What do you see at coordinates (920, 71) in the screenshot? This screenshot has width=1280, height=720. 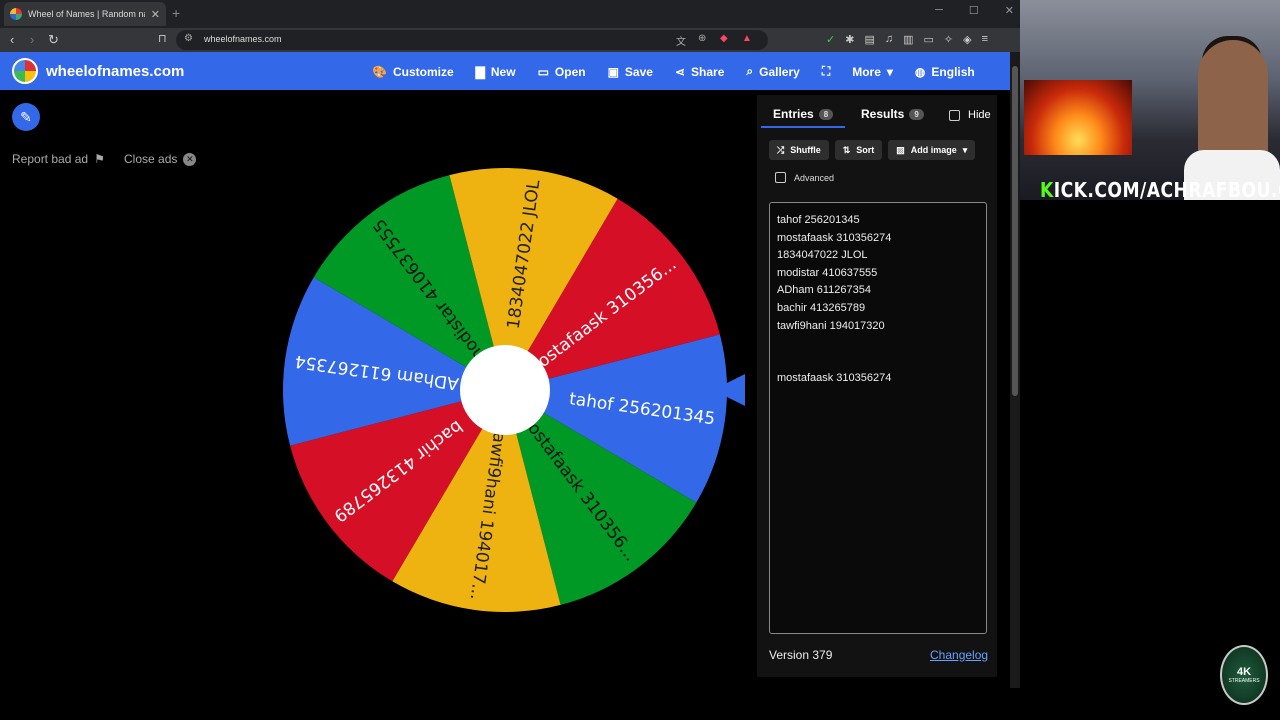 I see `globe-icon: ◍` at bounding box center [920, 71].